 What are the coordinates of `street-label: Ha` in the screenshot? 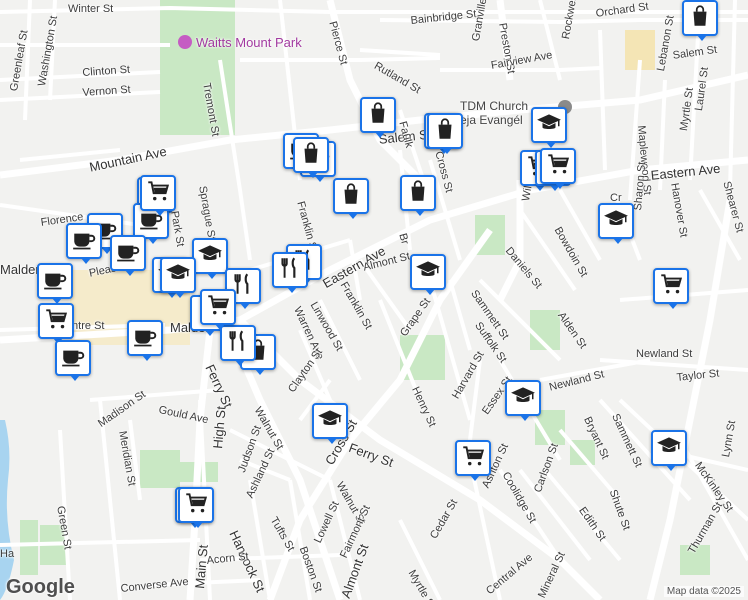 It's located at (7, 554).